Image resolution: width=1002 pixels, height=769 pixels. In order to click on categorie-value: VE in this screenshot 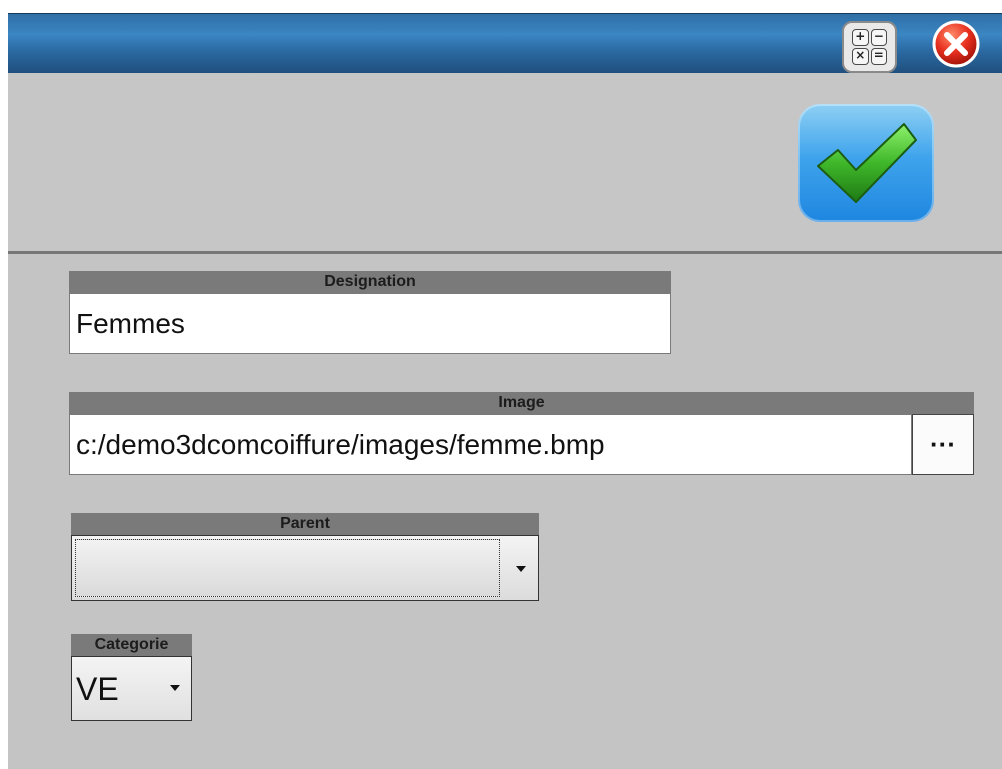, I will do `click(97, 689)`.